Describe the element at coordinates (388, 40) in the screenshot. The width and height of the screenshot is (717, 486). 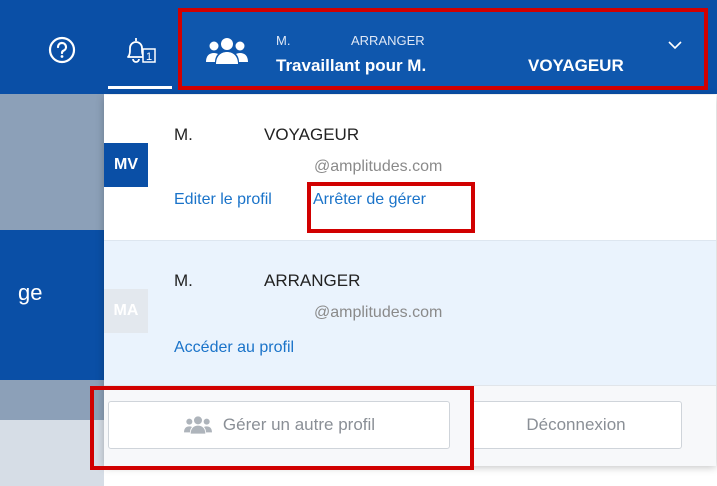
I see `arranger-role: ARRANGER` at that location.